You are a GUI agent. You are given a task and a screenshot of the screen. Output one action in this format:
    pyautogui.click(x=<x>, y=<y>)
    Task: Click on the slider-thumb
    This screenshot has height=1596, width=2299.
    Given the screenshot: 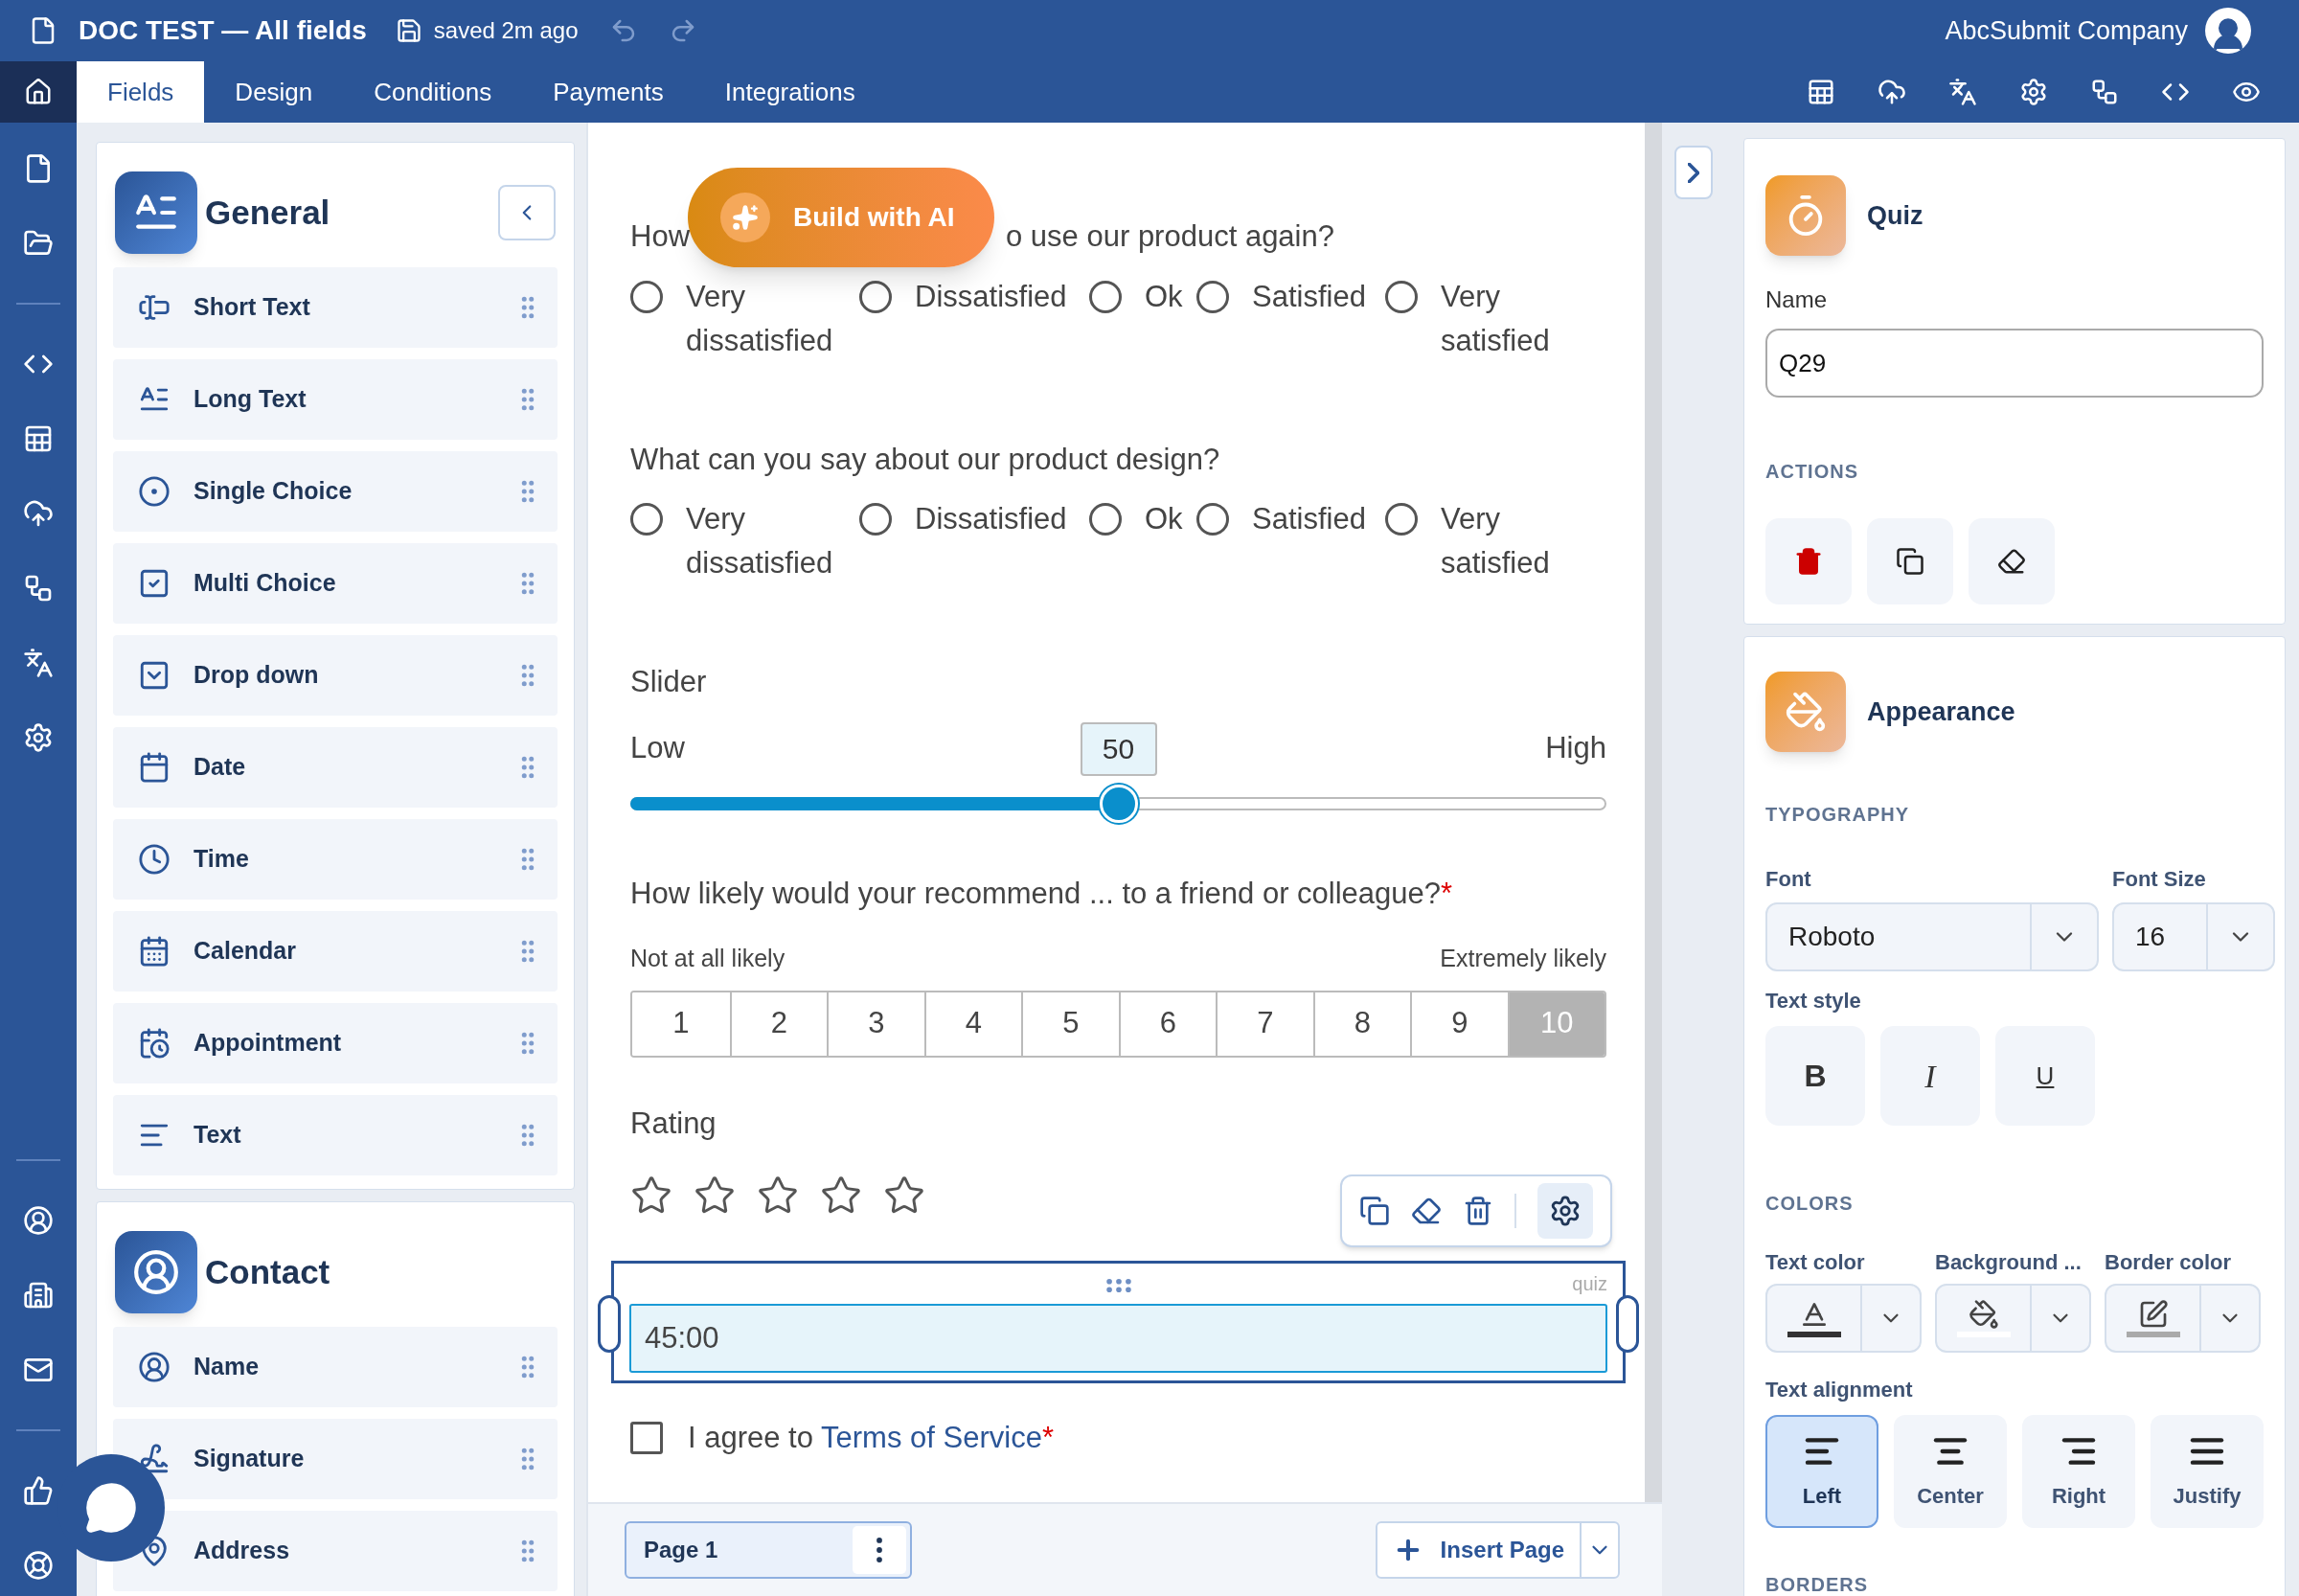 What is the action you would take?
    pyautogui.click(x=1118, y=803)
    